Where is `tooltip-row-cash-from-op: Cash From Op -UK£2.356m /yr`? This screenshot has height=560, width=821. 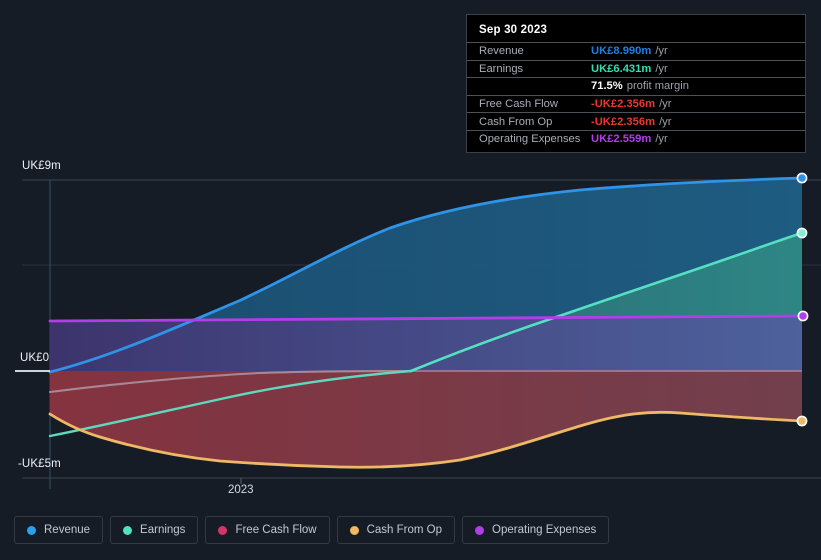 tooltip-row-cash-from-op: Cash From Op -UK£2.356m /yr is located at coordinates (636, 121).